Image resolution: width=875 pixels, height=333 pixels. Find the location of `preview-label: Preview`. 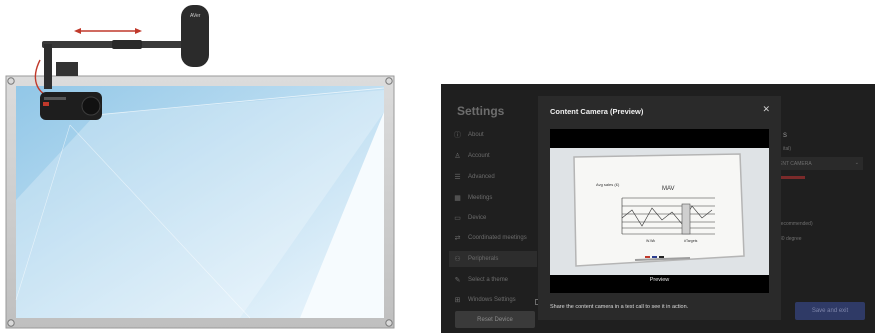

preview-label: Preview is located at coordinates (659, 280).